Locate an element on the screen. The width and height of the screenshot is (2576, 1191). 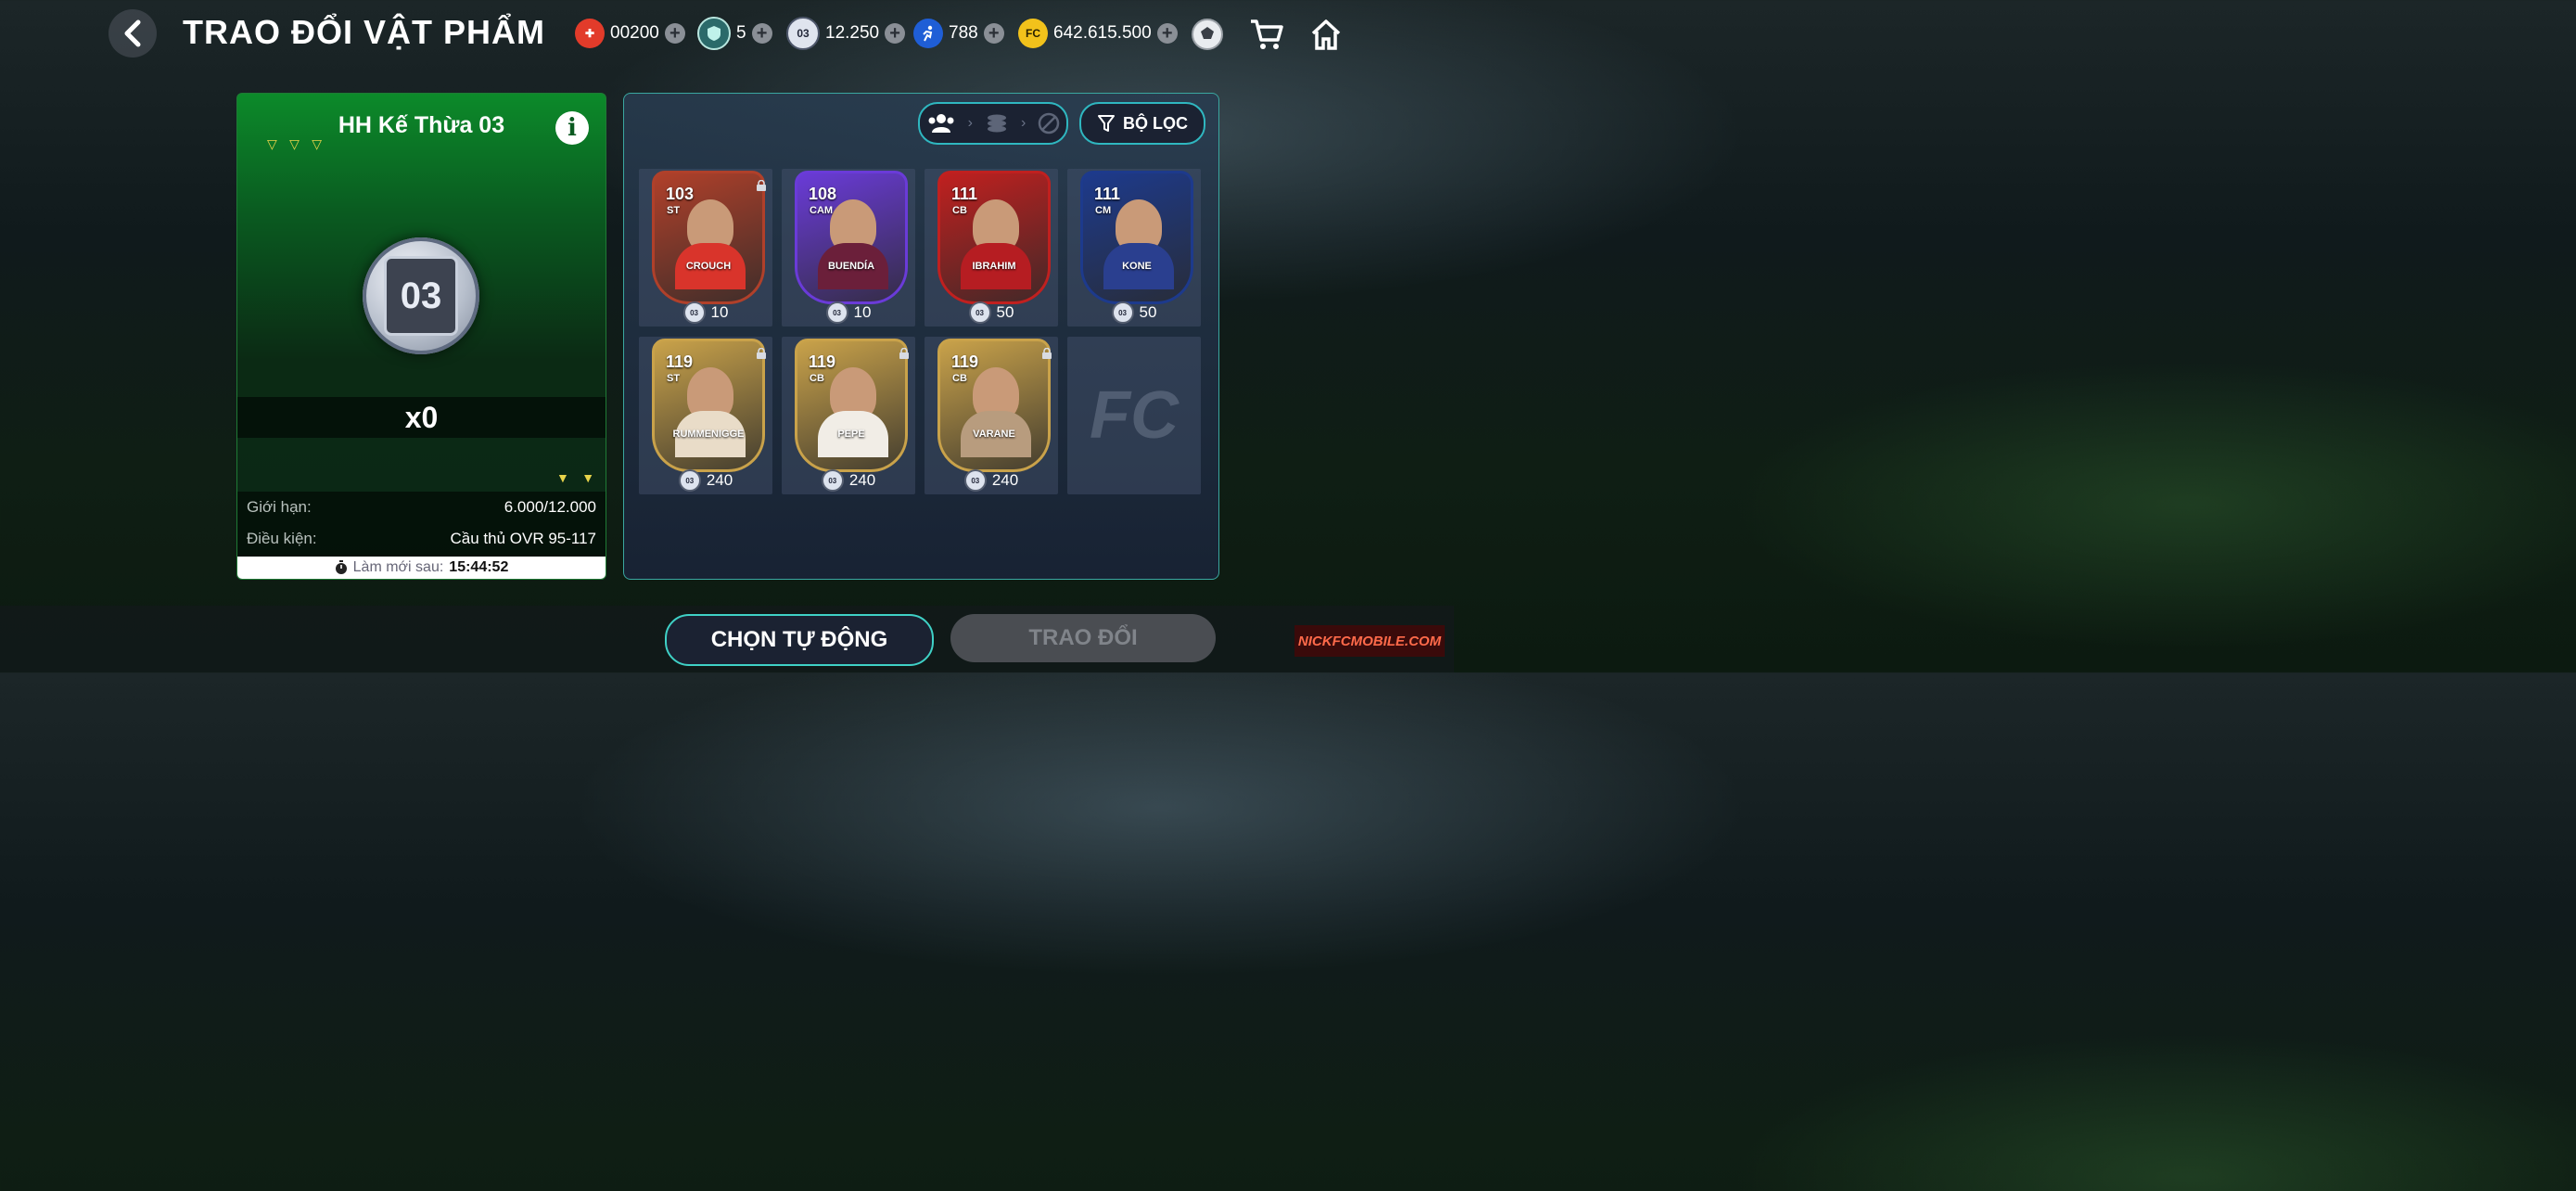
player-position: CAM is located at coordinates (822, 210).